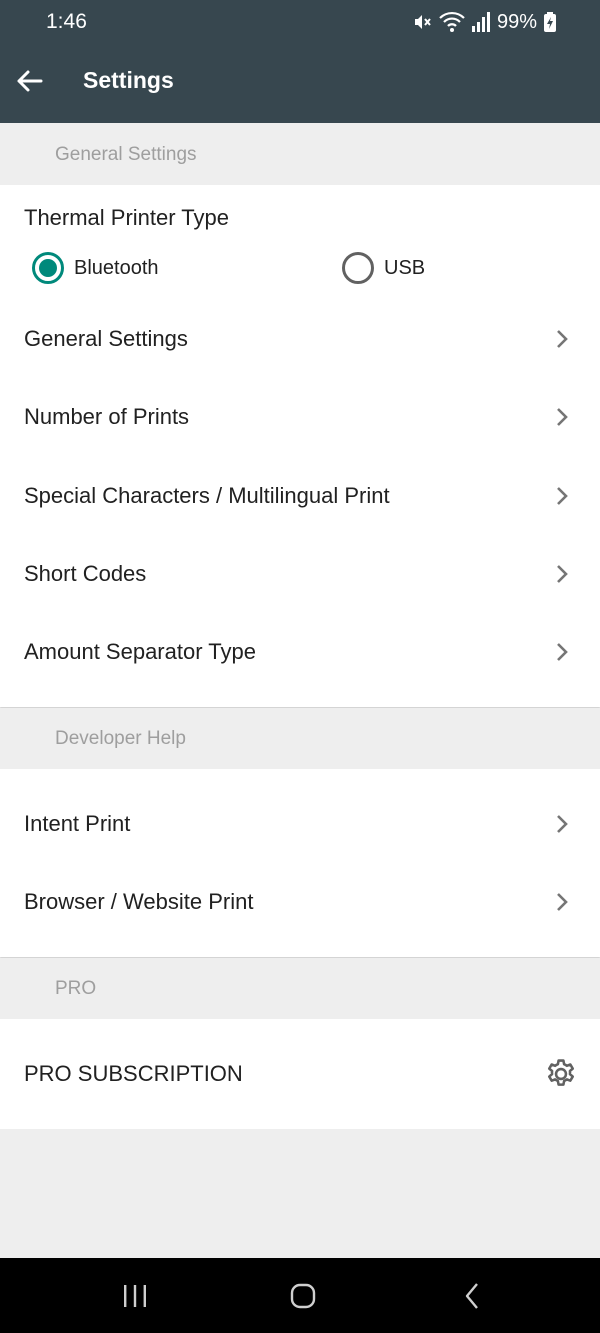 The image size is (600, 1333). Describe the element at coordinates (127, 217) in the screenshot. I see `thermal-printer-type-label: Thermal Printer Type` at that location.